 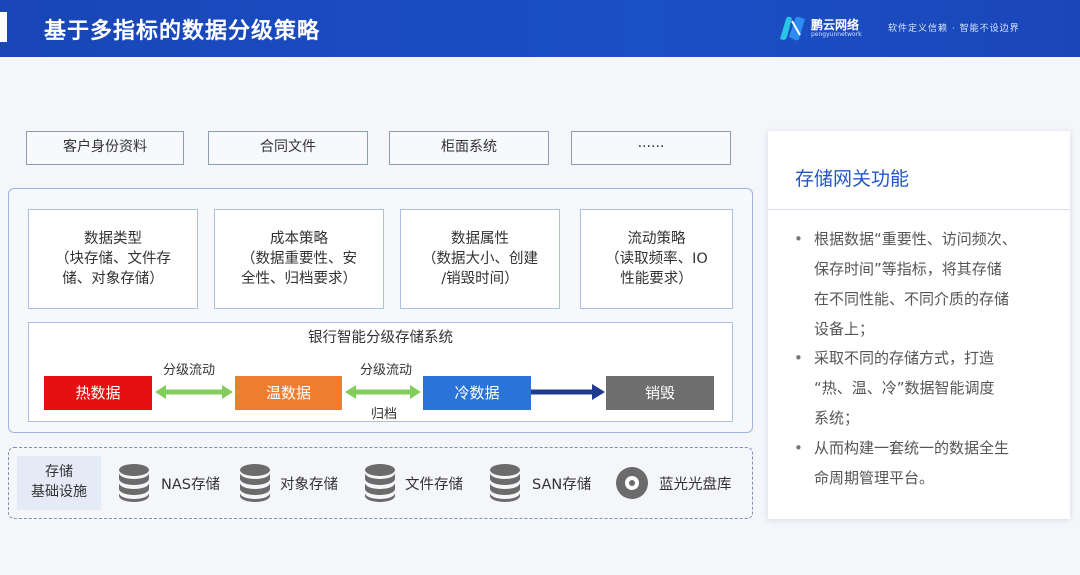 I want to click on strategy-cost: 成本策略 （数据重要性、安 全性、归档要求）, so click(x=299, y=259).